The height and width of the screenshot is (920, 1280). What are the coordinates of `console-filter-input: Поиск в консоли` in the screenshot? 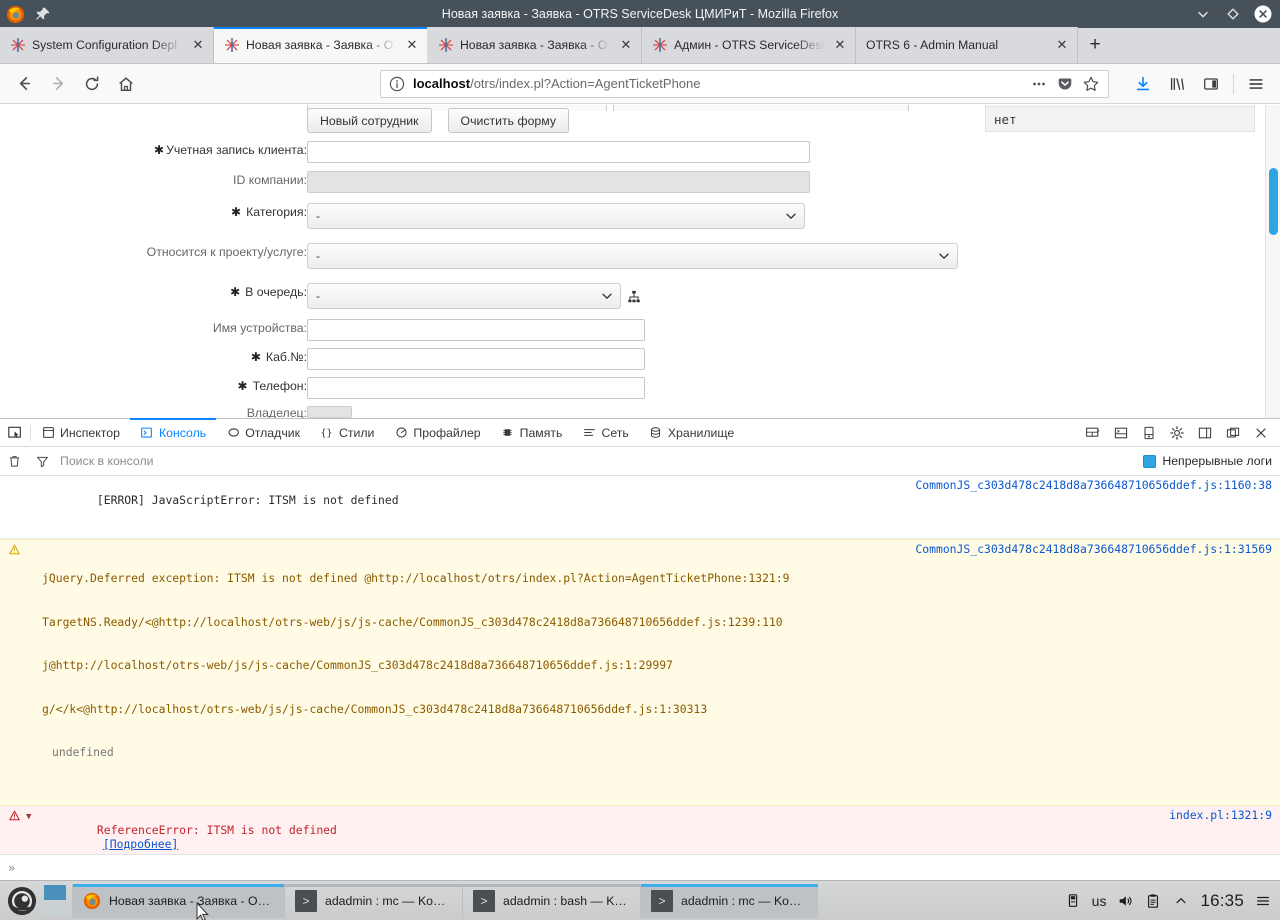 It's located at (599, 461).